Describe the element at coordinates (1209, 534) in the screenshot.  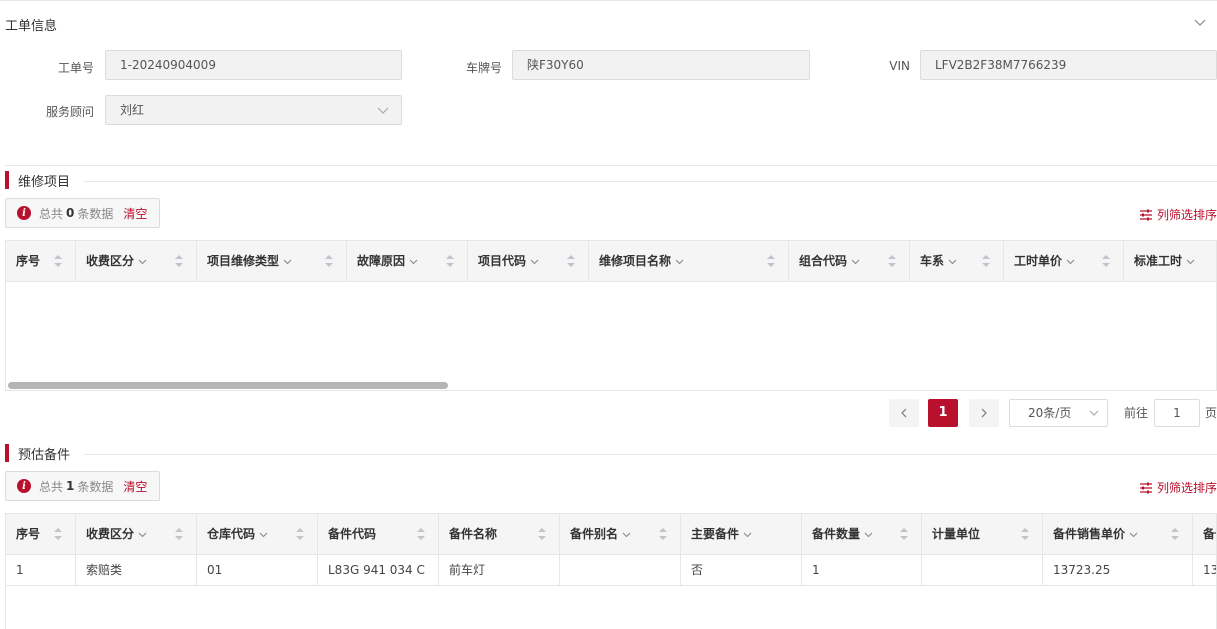
I see `column-header-label: 备件` at that location.